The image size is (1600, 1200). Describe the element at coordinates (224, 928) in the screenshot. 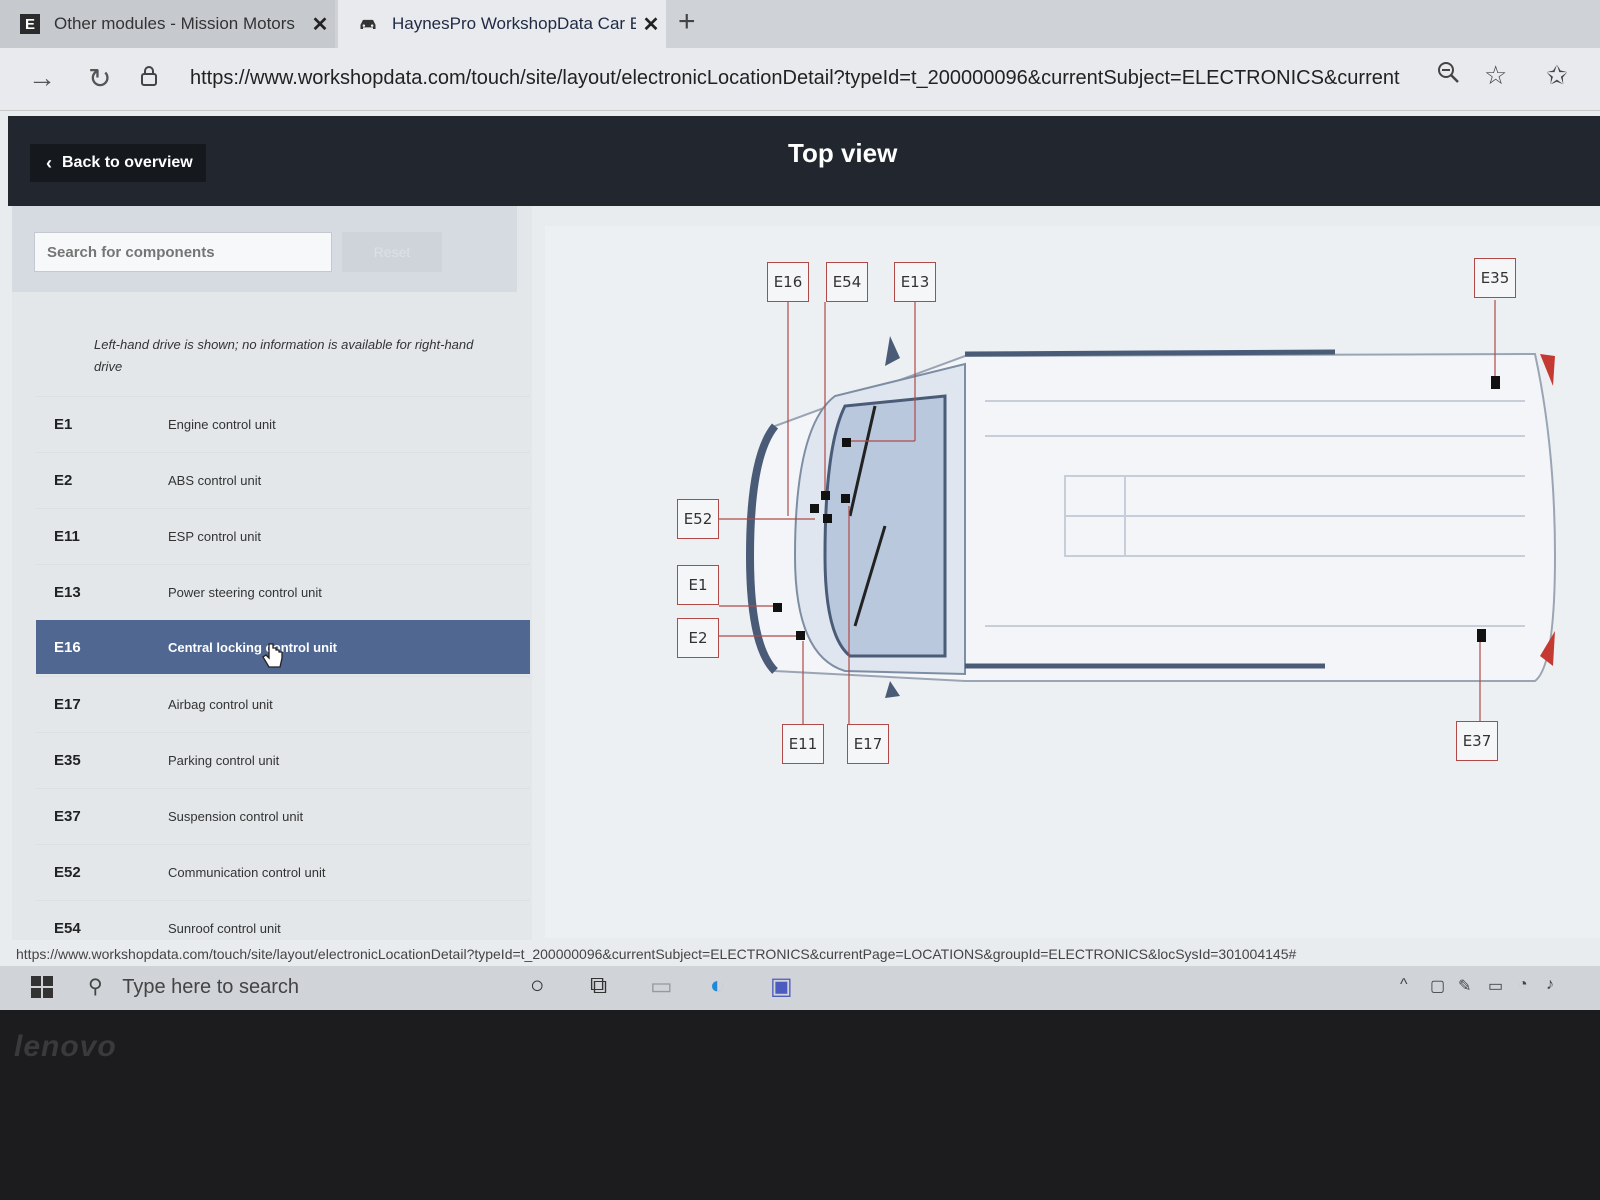

I see `component-name: Sunroof control unit` at that location.